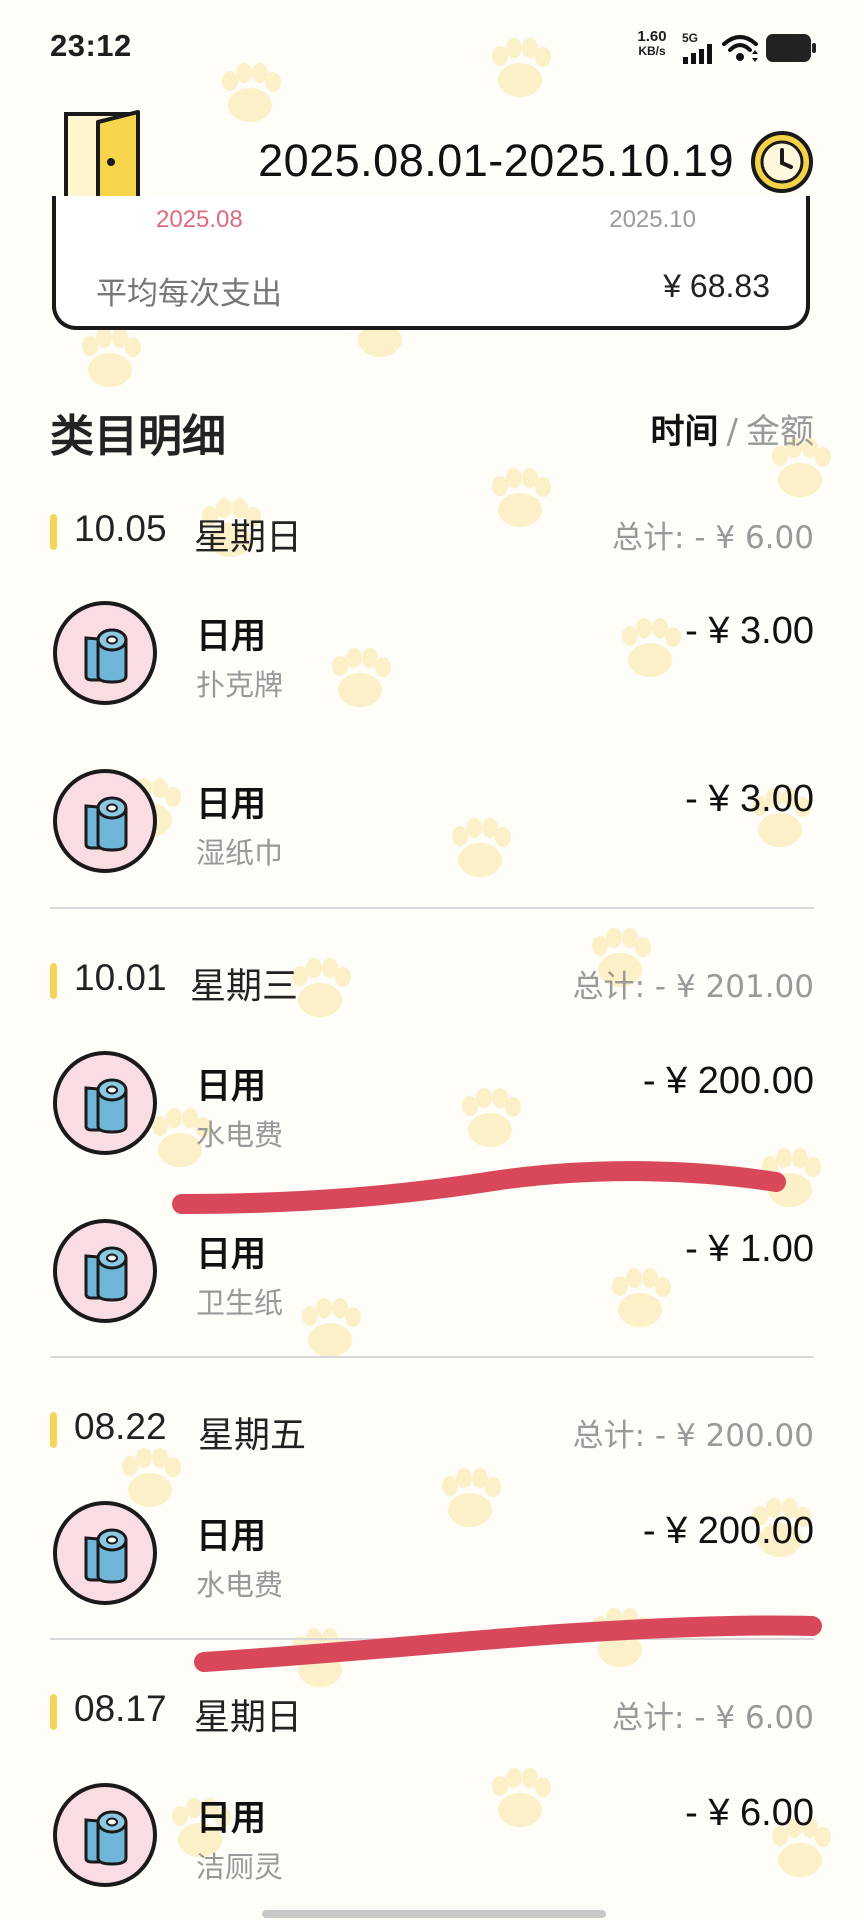  I want to click on average-spend-label: 平均每次支出, so click(189, 294).